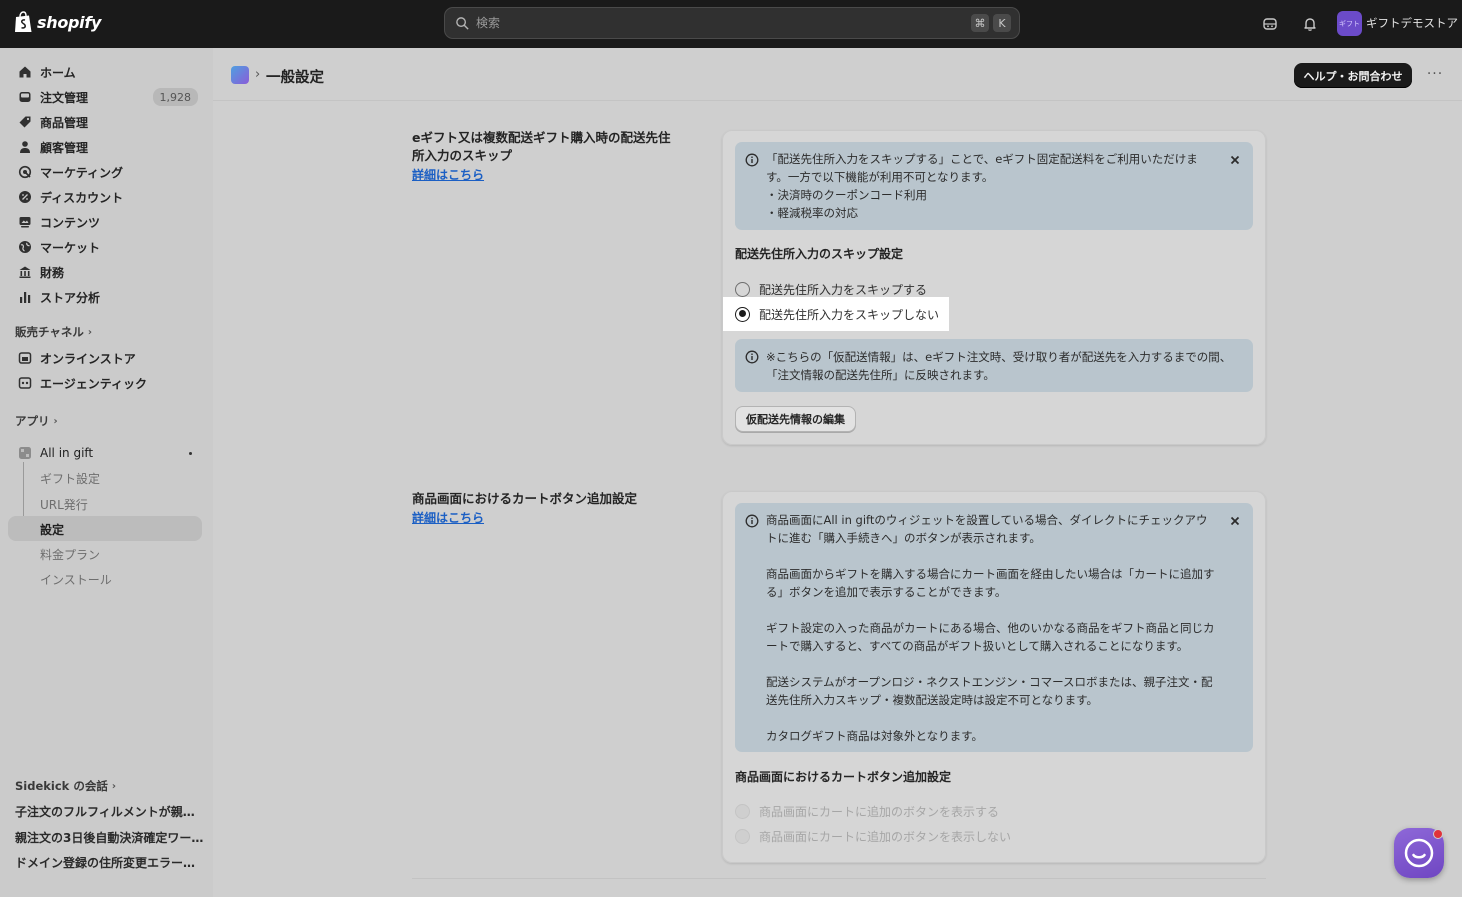 Image resolution: width=1462 pixels, height=897 pixels. What do you see at coordinates (88, 358) in the screenshot?
I see `sidebar-item-label: オンラインストア` at bounding box center [88, 358].